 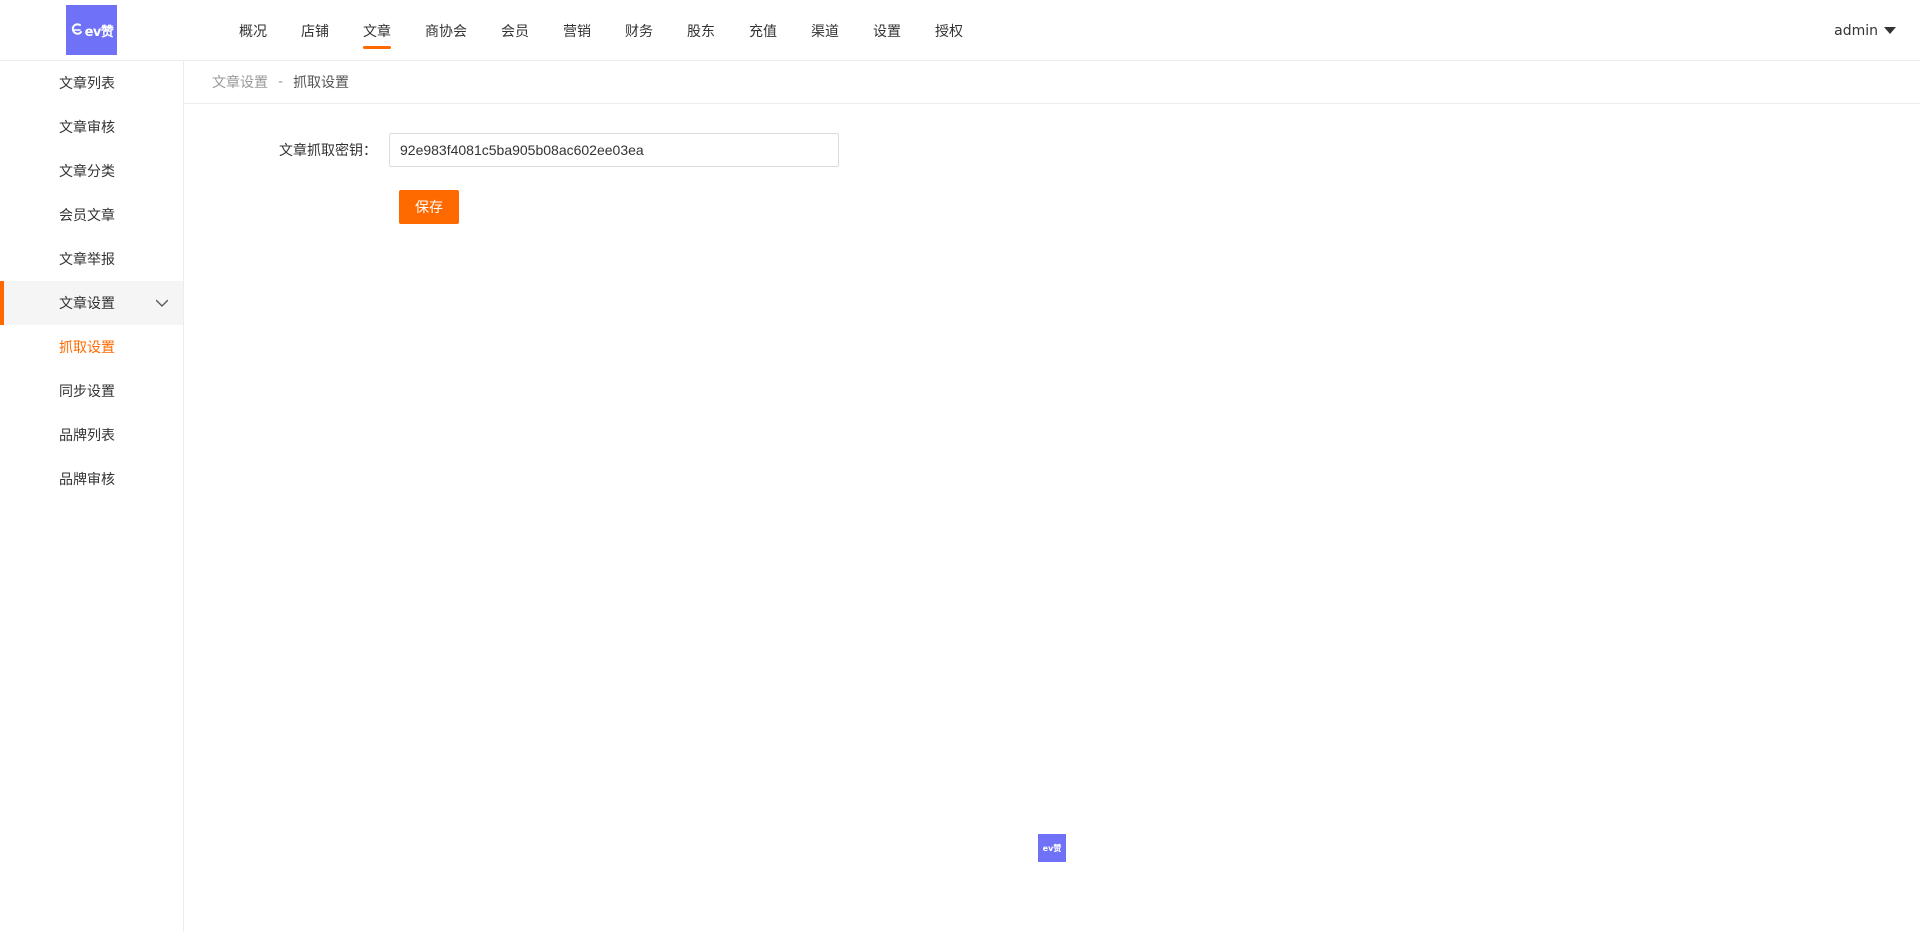 I want to click on nav-item-label: 概况, so click(x=253, y=31).